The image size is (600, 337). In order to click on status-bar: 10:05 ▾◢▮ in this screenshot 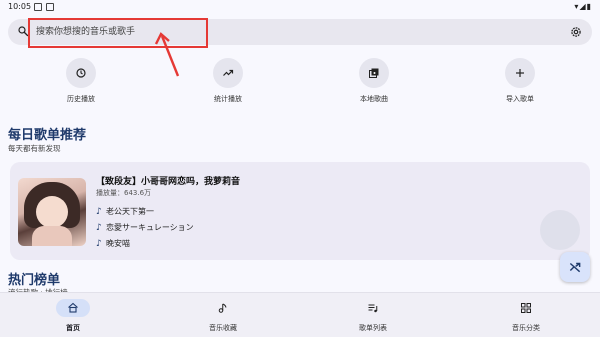, I will do `click(300, 7)`.